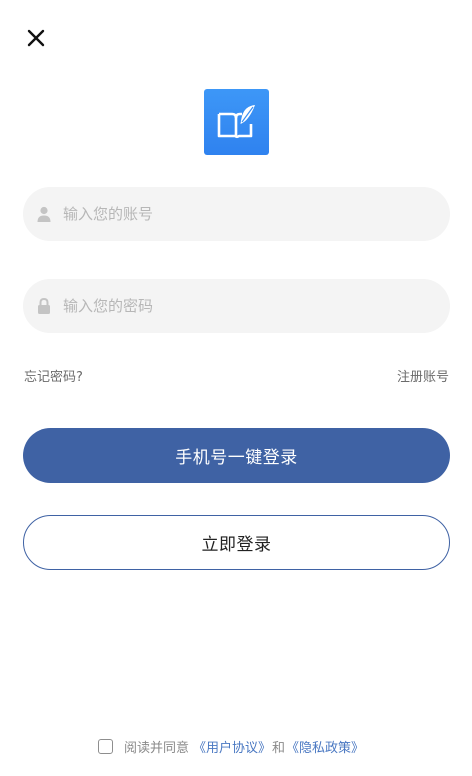 The width and height of the screenshot is (472, 776). I want to click on lock-icon, so click(44, 306).